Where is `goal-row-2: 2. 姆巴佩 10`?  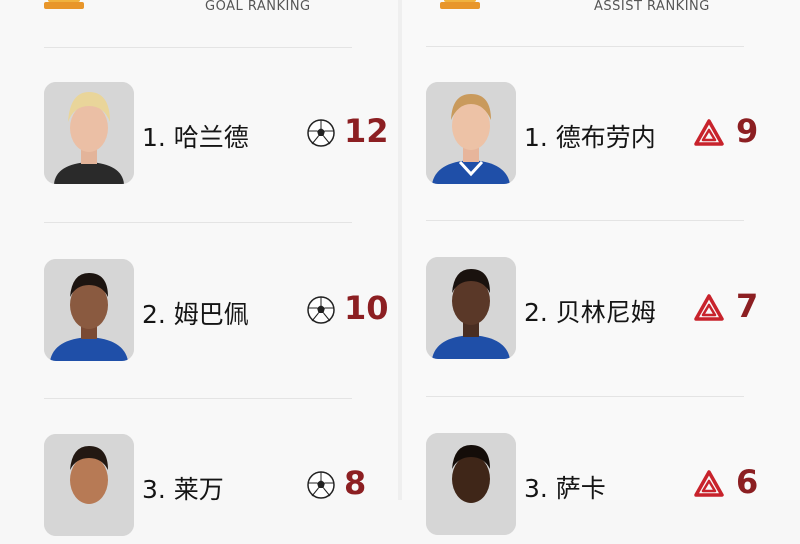 goal-row-2: 2. 姆巴佩 10 is located at coordinates (199, 314).